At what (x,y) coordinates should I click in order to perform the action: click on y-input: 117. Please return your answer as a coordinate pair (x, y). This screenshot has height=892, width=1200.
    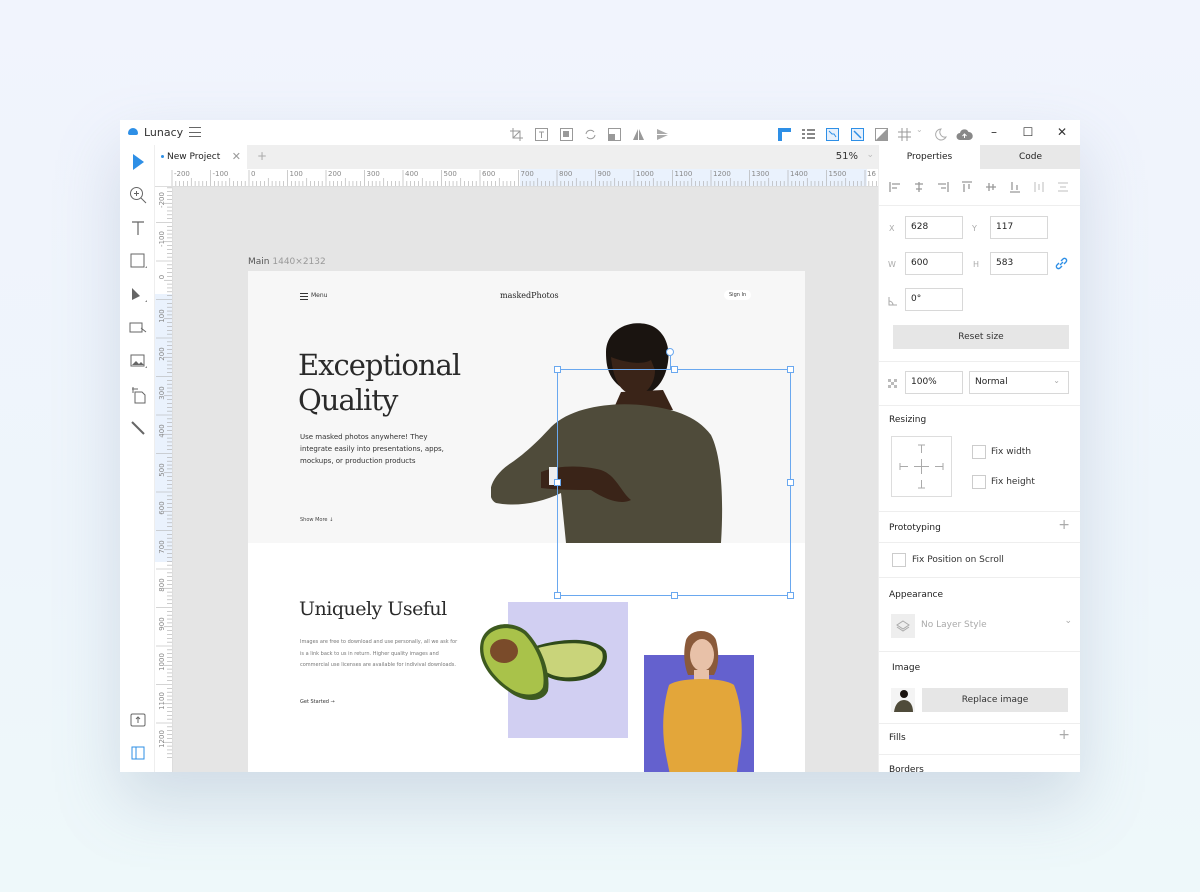
    Looking at the image, I should click on (1019, 227).